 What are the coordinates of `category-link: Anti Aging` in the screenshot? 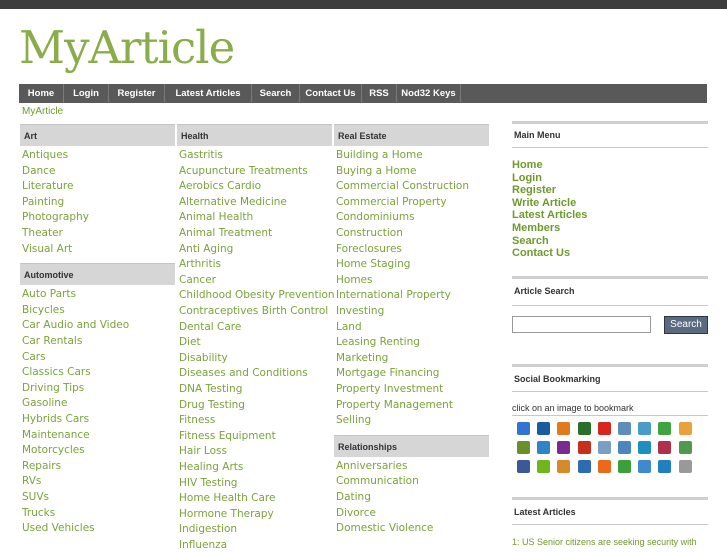 It's located at (206, 249).